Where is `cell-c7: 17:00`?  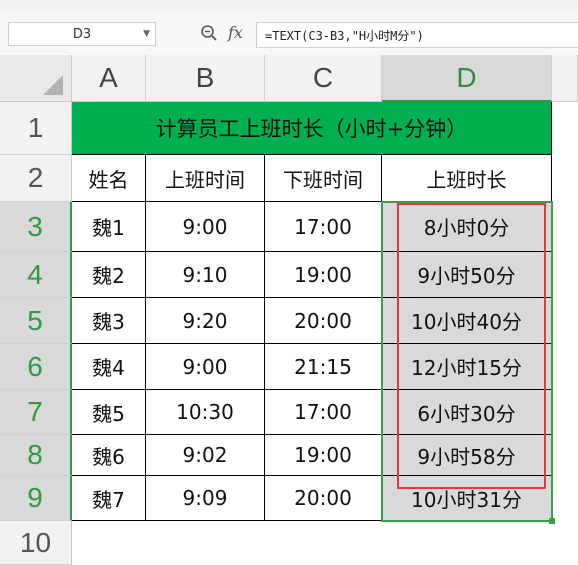 cell-c7: 17:00 is located at coordinates (323, 412).